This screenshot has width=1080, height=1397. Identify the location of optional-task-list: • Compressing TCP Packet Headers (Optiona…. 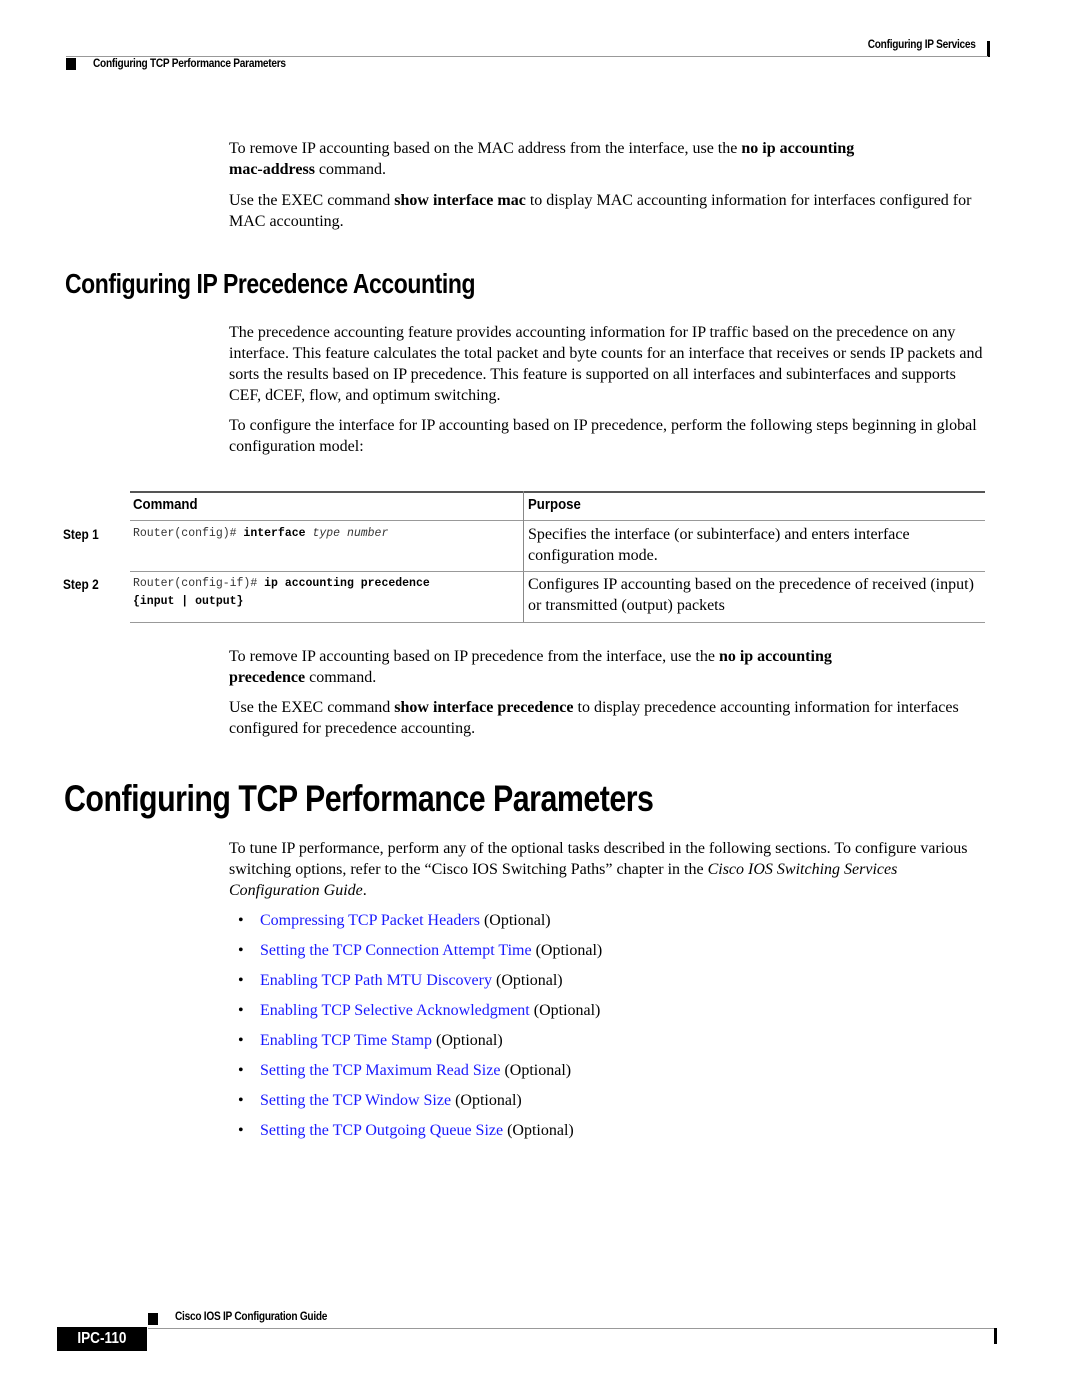
(420, 1030).